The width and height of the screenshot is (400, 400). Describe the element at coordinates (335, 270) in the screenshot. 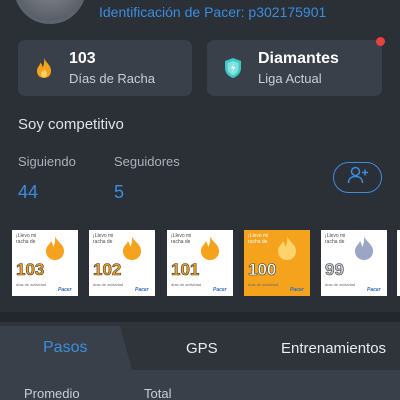

I see `badge-number: 99` at that location.